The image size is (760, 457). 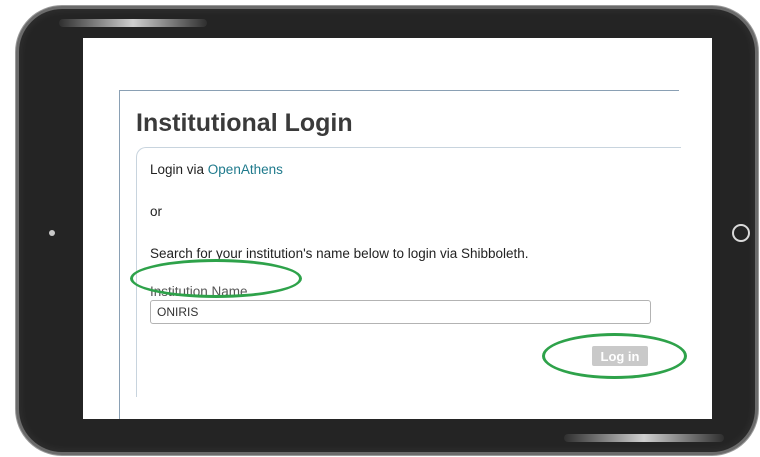 I want to click on openathens-line: Login via OpenAthens, so click(x=216, y=169).